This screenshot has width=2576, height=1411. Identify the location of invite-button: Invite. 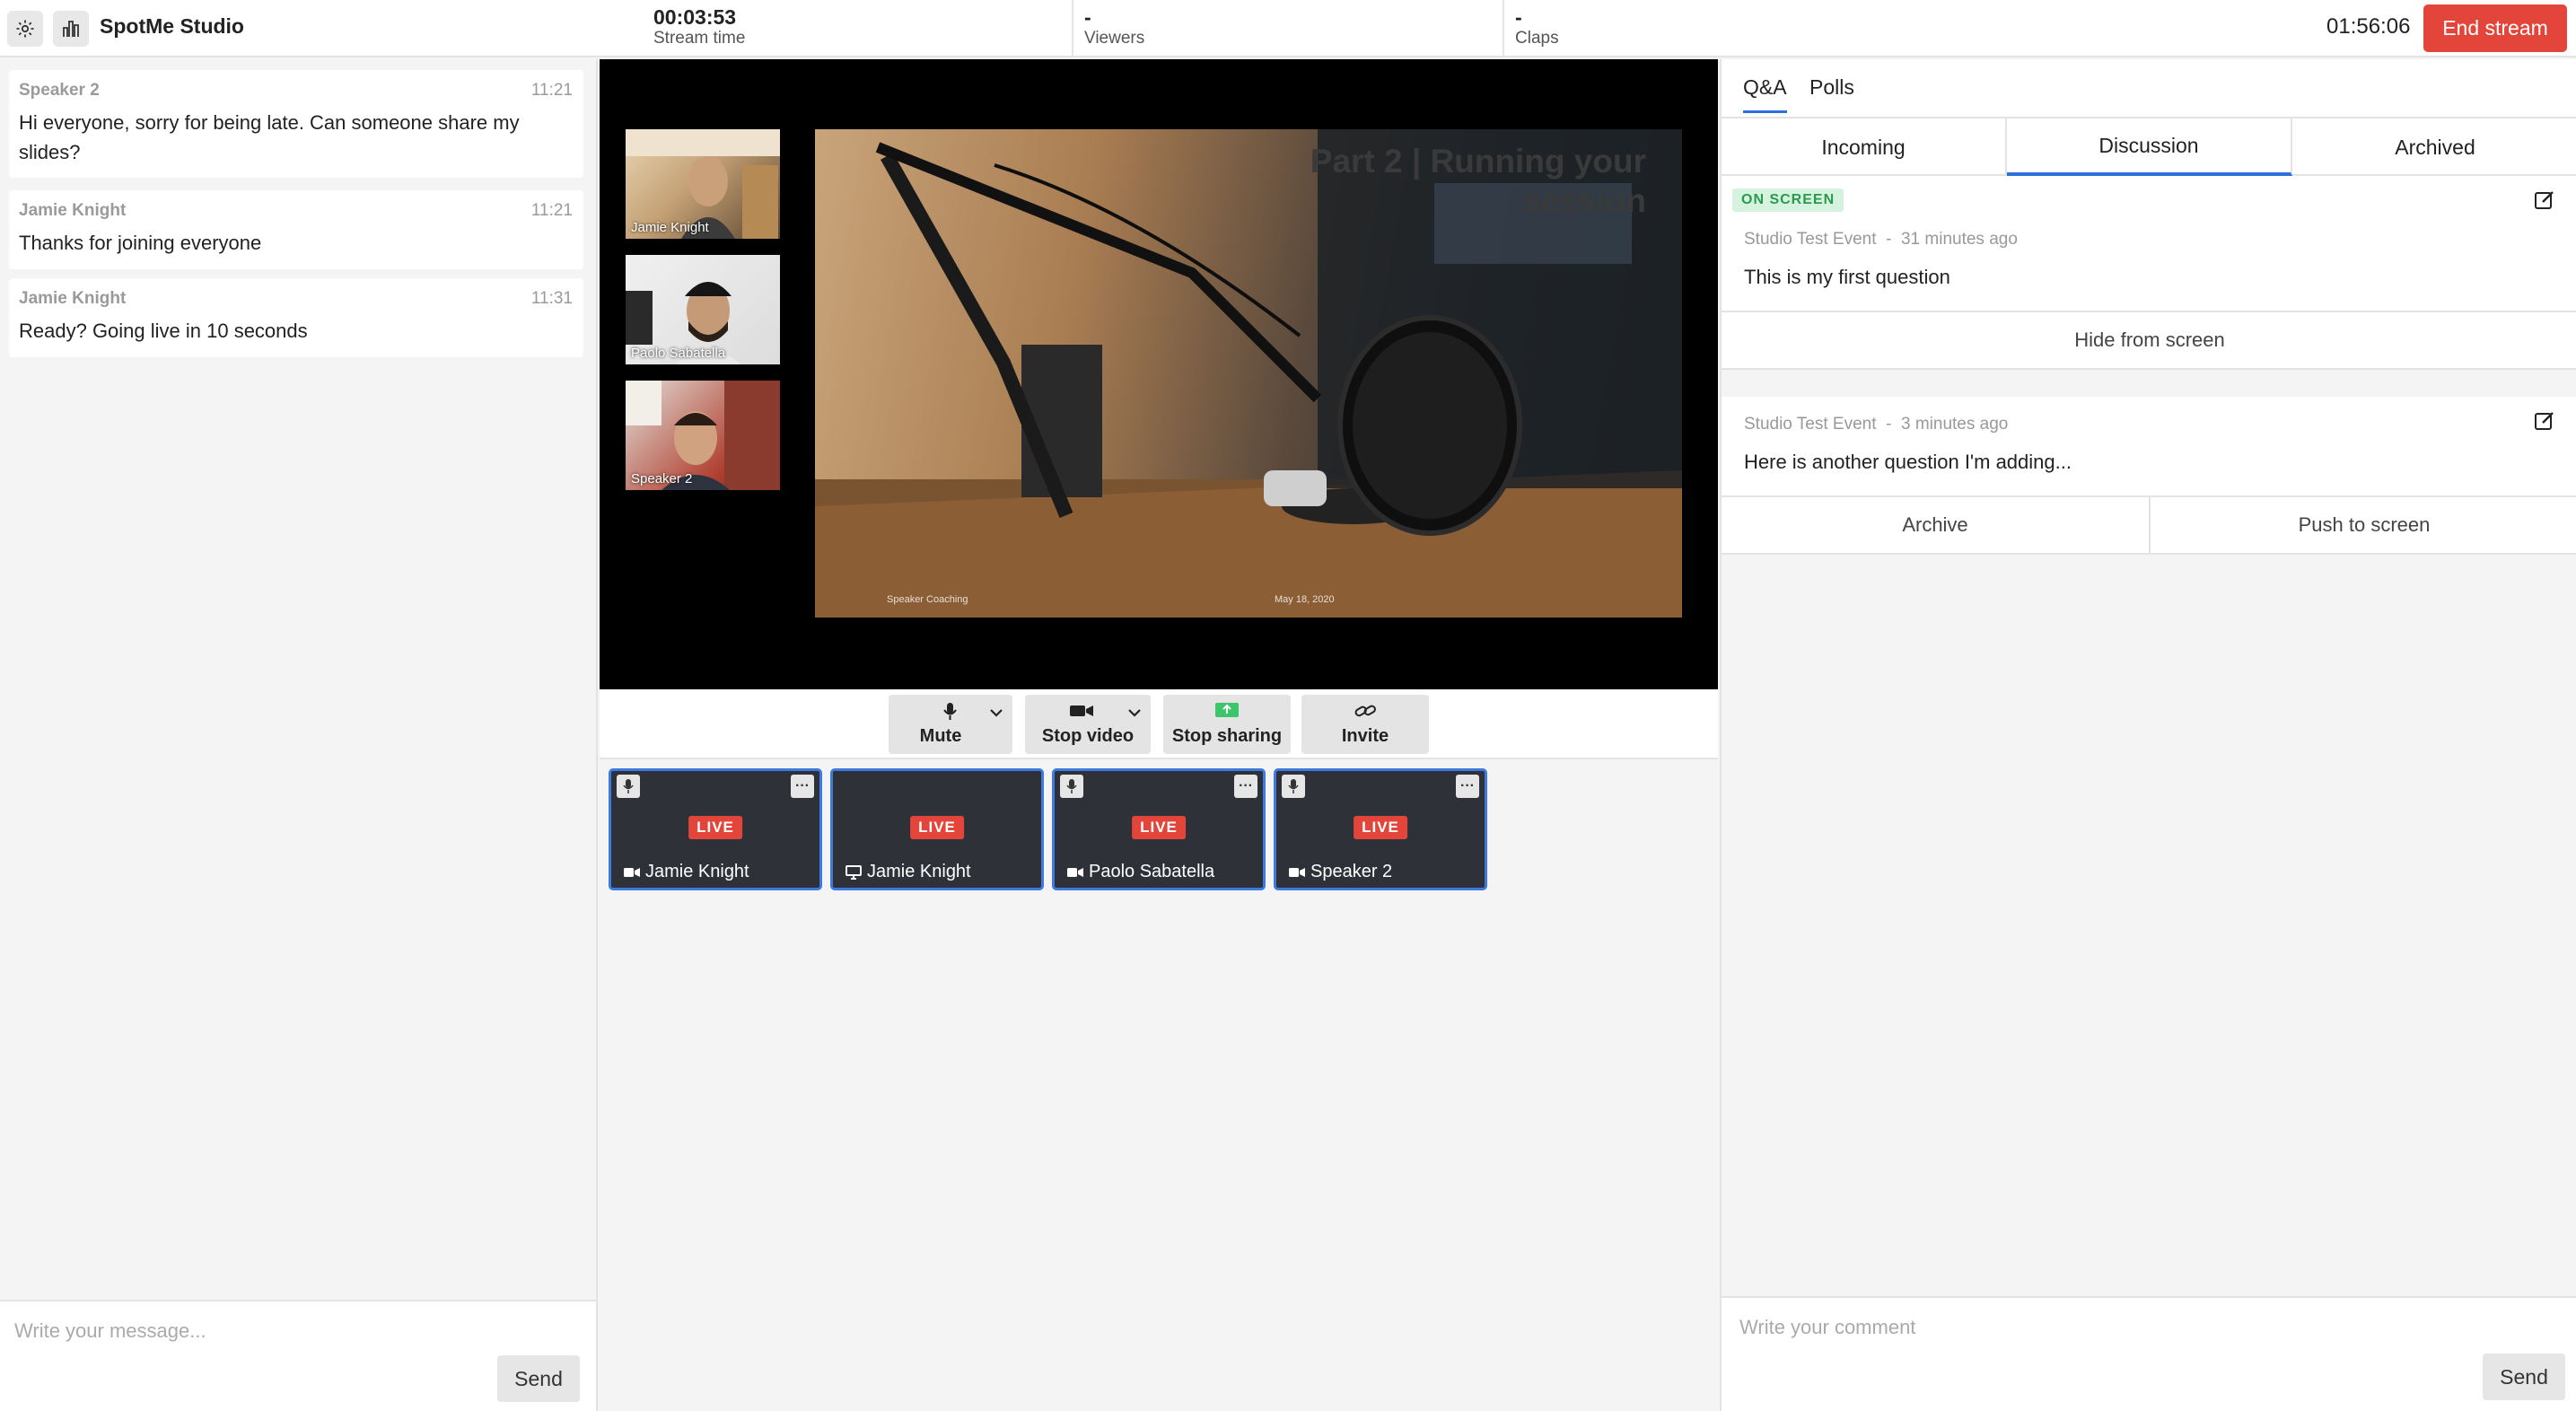
(1365, 724).